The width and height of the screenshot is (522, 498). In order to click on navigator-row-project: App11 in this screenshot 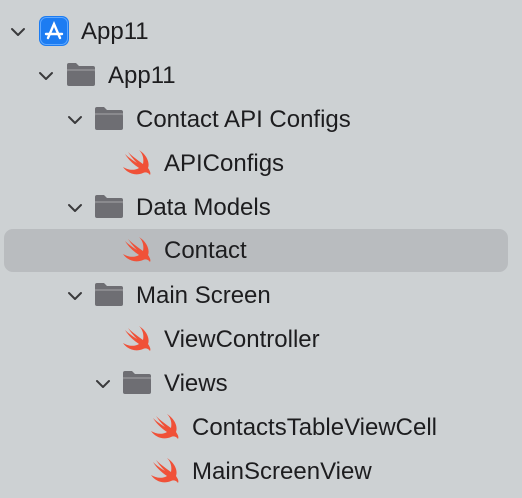, I will do `click(256, 31)`.